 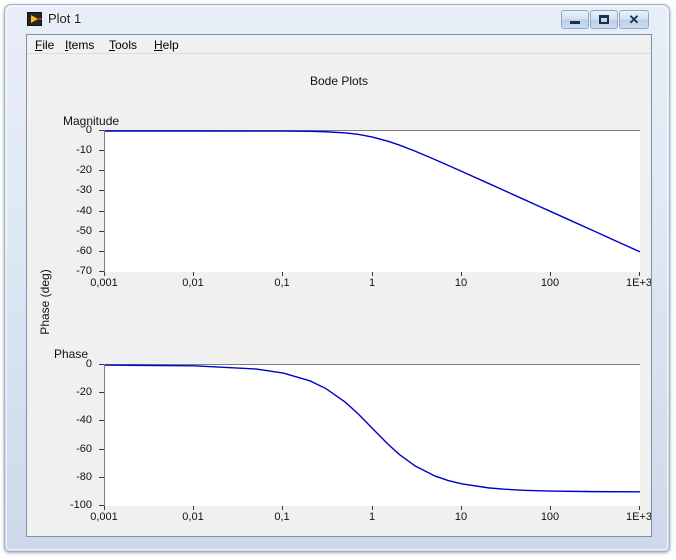 I want to click on minimize-button, so click(x=575, y=19).